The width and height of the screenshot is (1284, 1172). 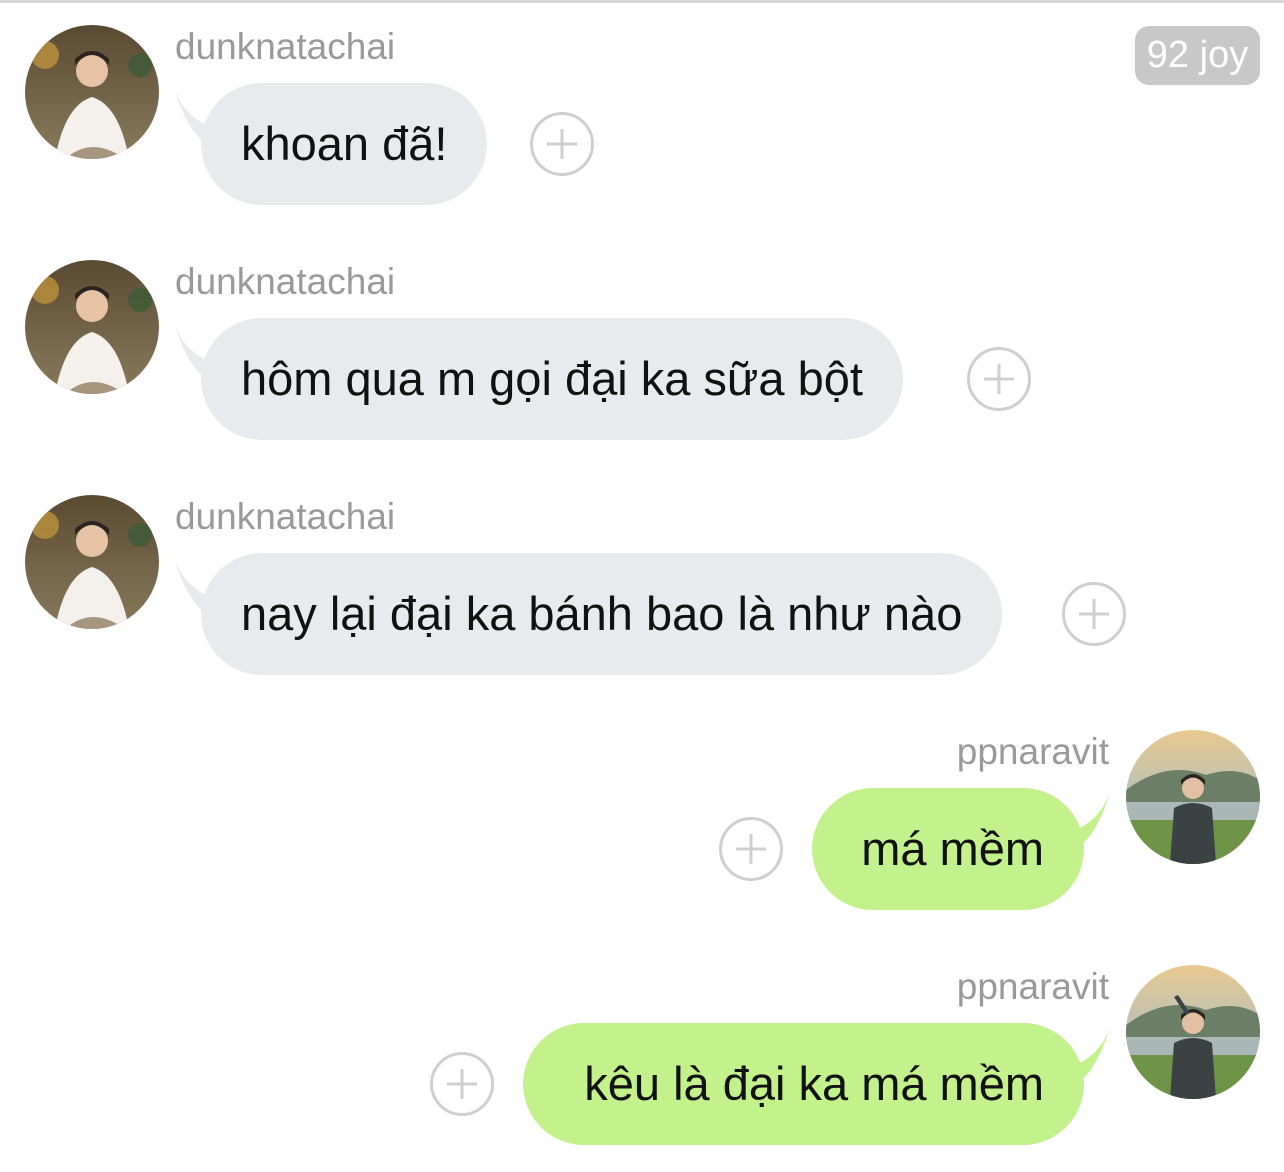 What do you see at coordinates (803, 1084) in the screenshot?
I see `message-bubble: kêu là đại ka má mềm` at bounding box center [803, 1084].